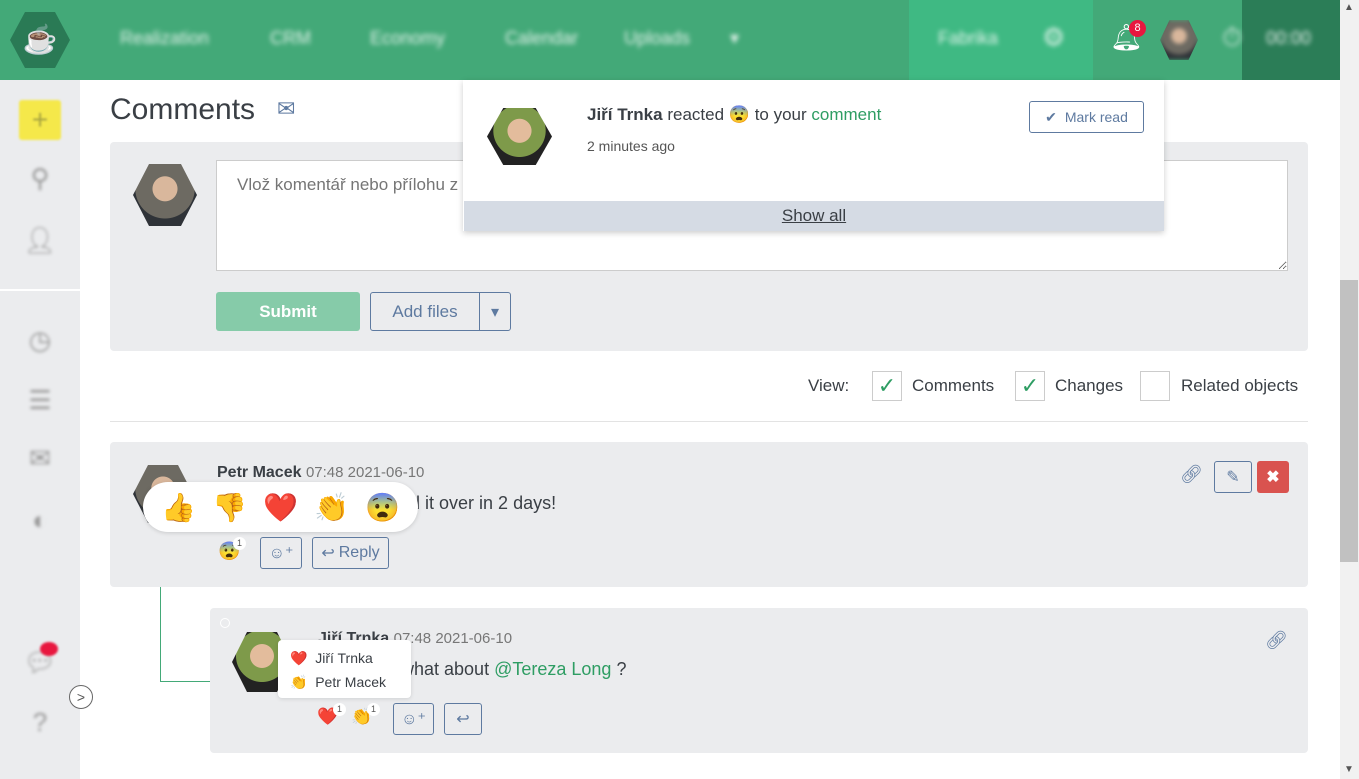 The image size is (1359, 779). I want to click on check-icon: ✔, so click(1051, 116).